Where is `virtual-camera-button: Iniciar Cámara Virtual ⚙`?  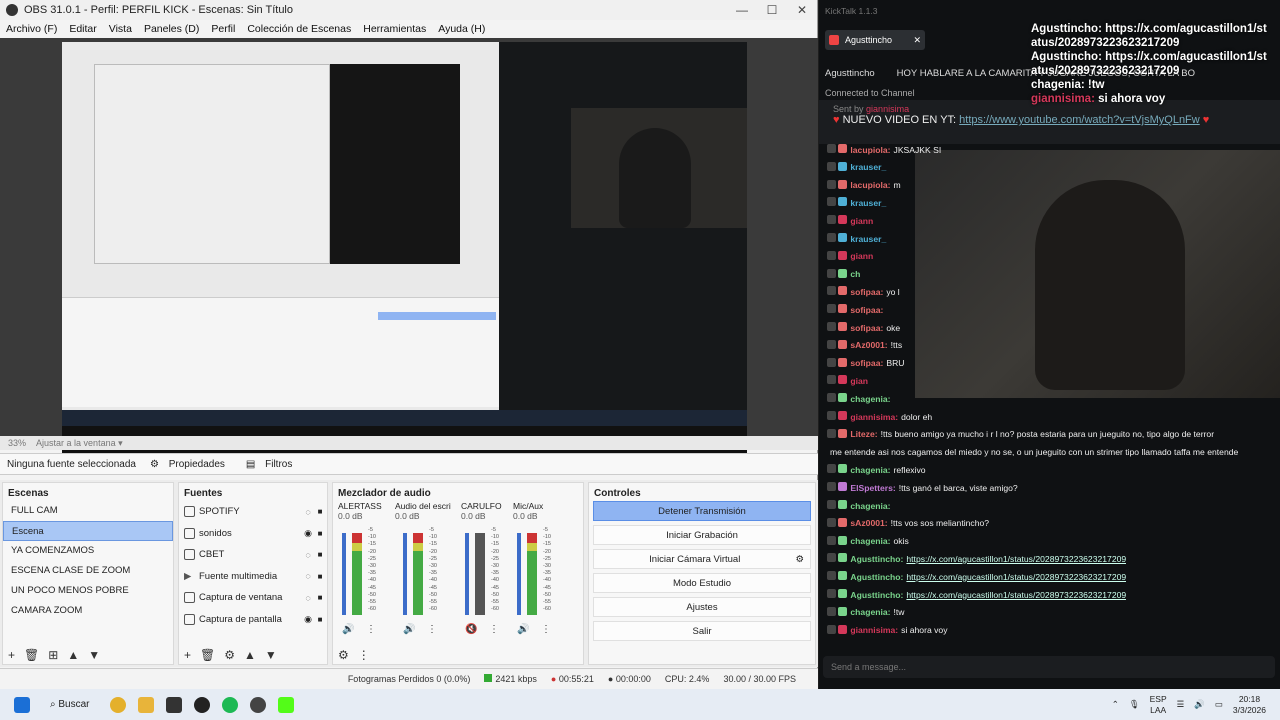 virtual-camera-button: Iniciar Cámara Virtual ⚙ is located at coordinates (702, 559).